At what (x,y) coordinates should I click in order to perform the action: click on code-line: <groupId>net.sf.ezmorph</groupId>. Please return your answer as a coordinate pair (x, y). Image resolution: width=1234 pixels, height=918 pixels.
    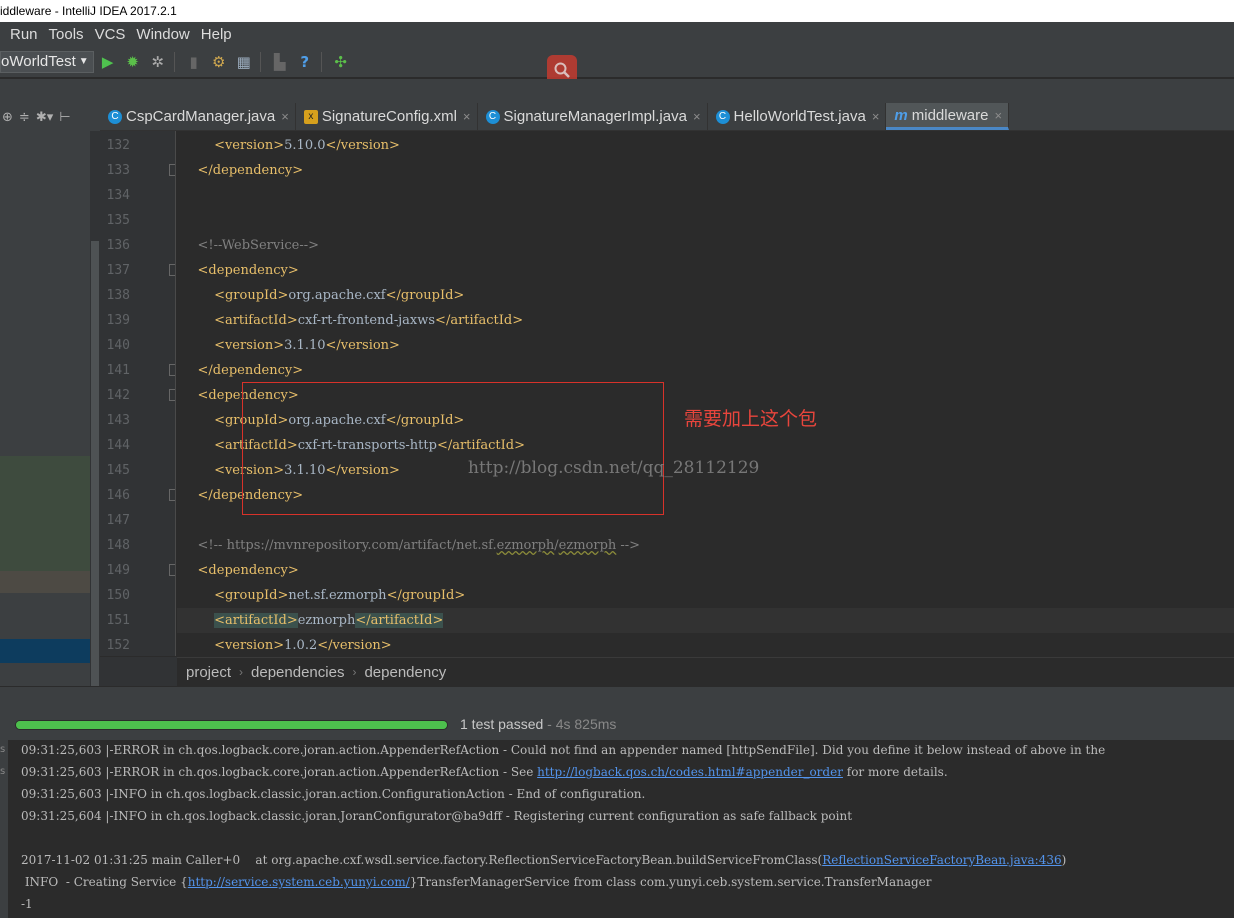
    Looking at the image, I should click on (323, 595).